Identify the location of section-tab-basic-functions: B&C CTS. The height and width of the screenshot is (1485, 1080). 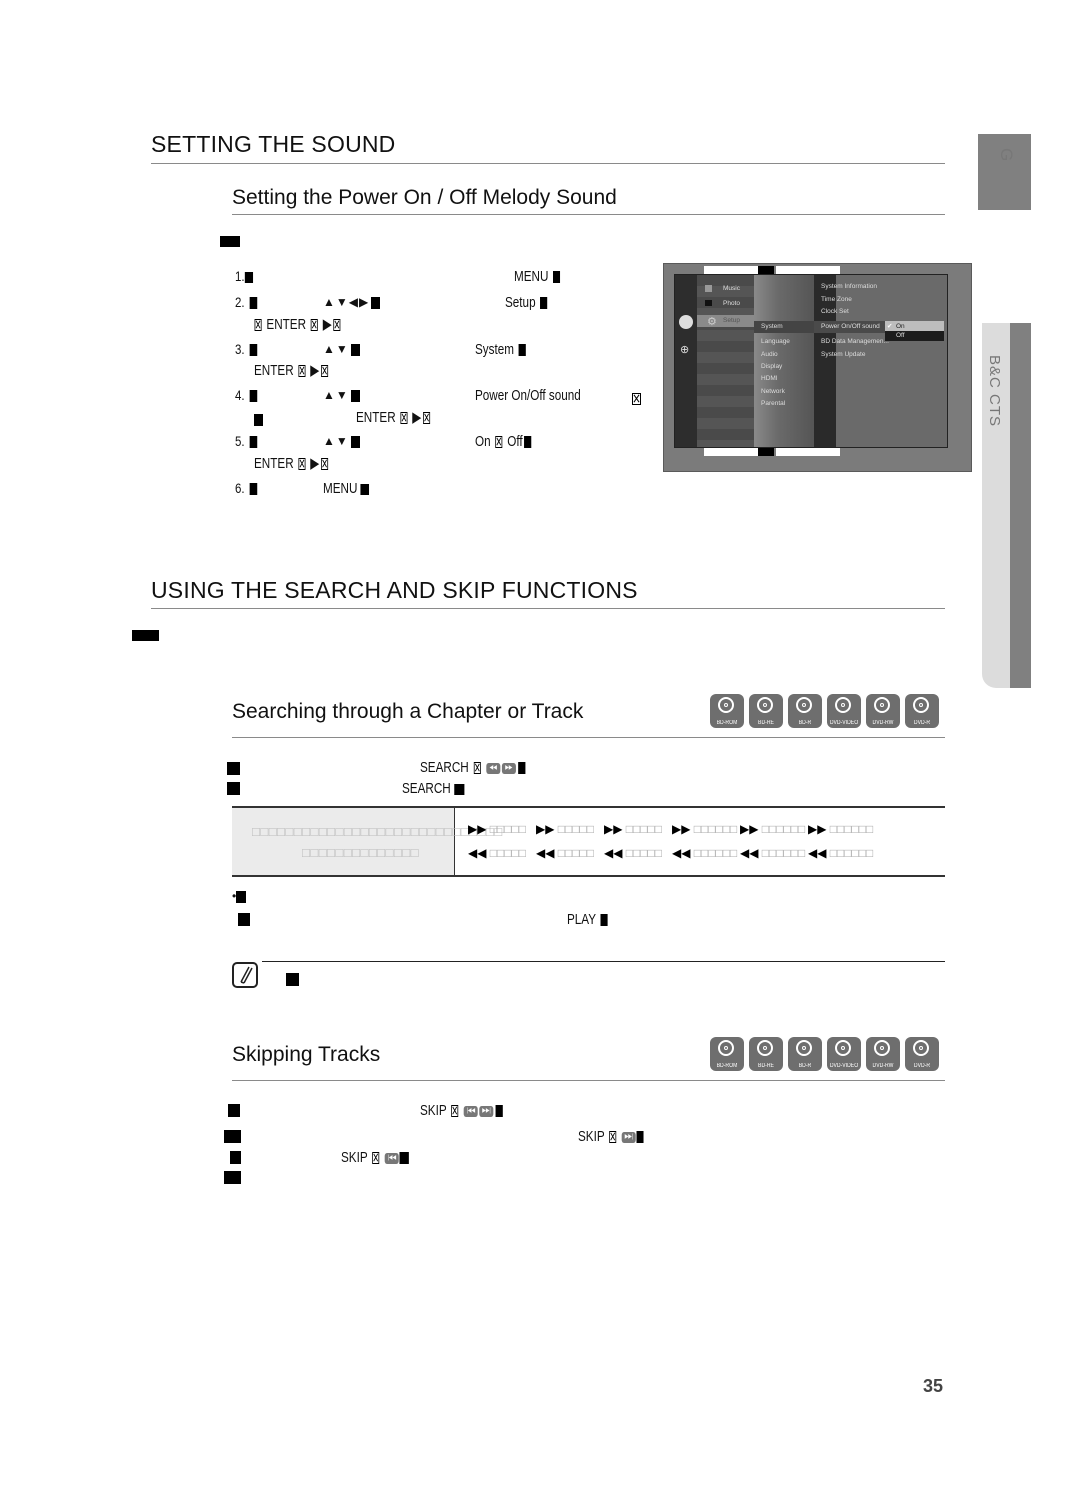
(1006, 505).